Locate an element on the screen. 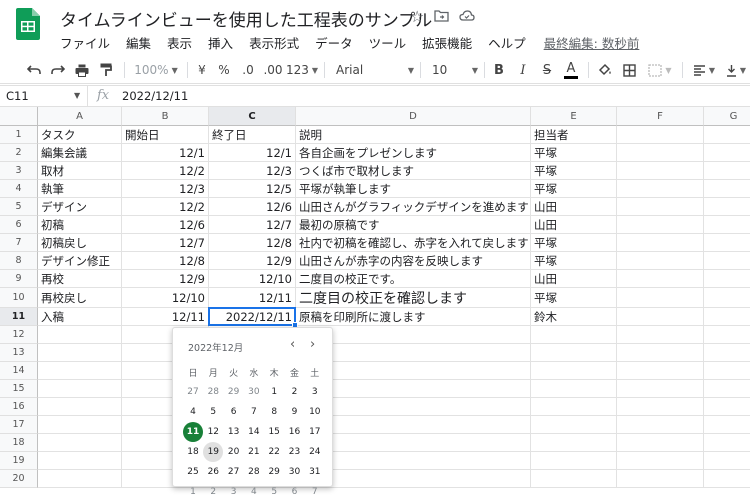  calendar-day: 21 is located at coordinates (254, 452).